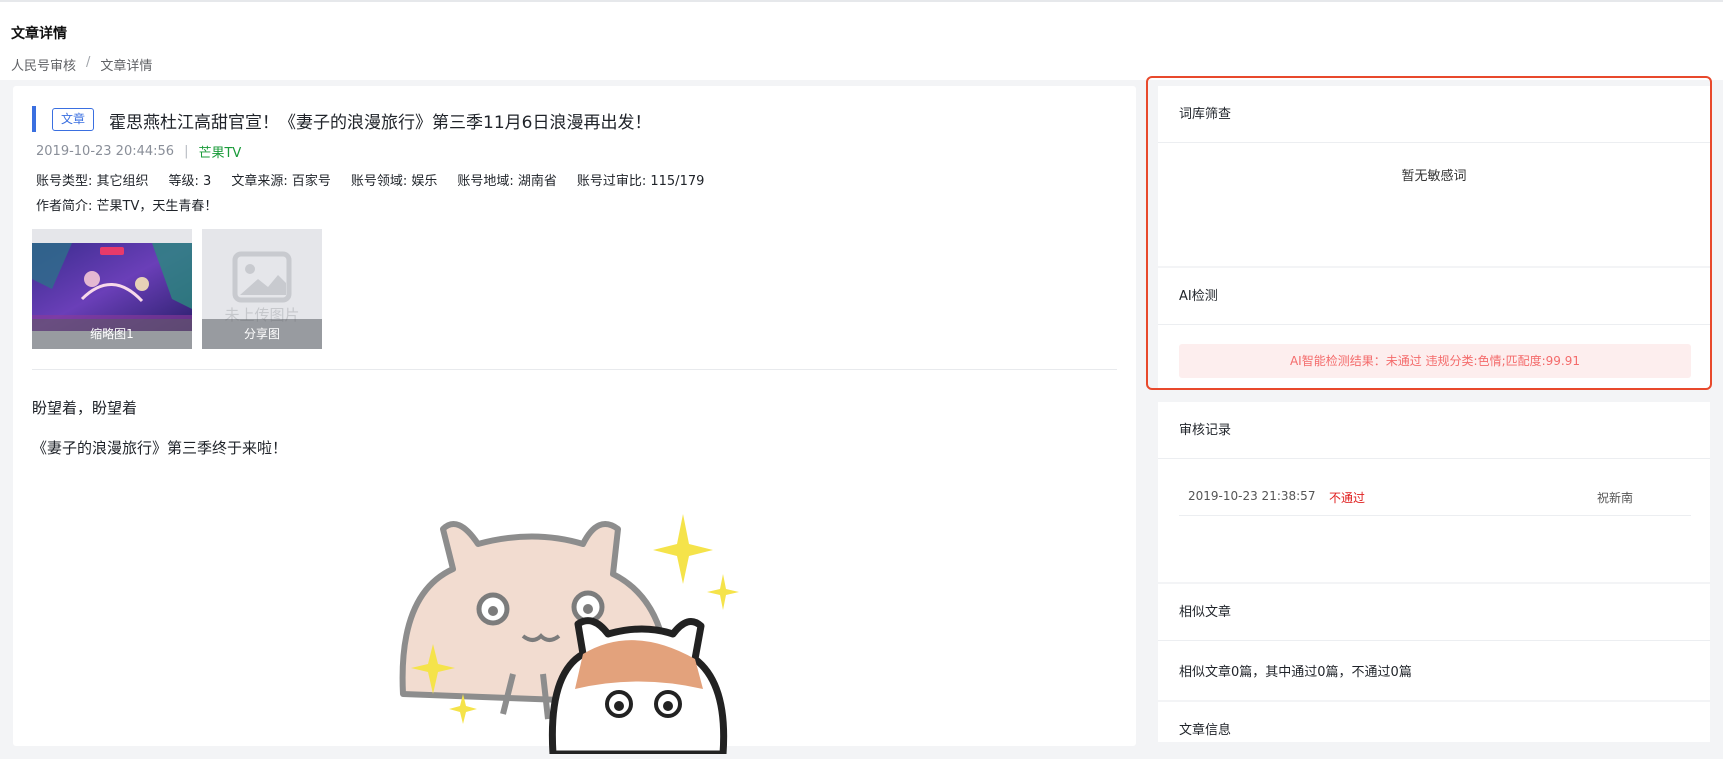 This screenshot has width=1723, height=759. What do you see at coordinates (262, 334) in the screenshot?
I see `share-image-caption: 分享图` at bounding box center [262, 334].